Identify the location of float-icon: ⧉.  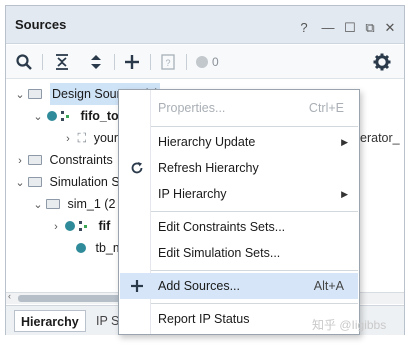
(370, 28).